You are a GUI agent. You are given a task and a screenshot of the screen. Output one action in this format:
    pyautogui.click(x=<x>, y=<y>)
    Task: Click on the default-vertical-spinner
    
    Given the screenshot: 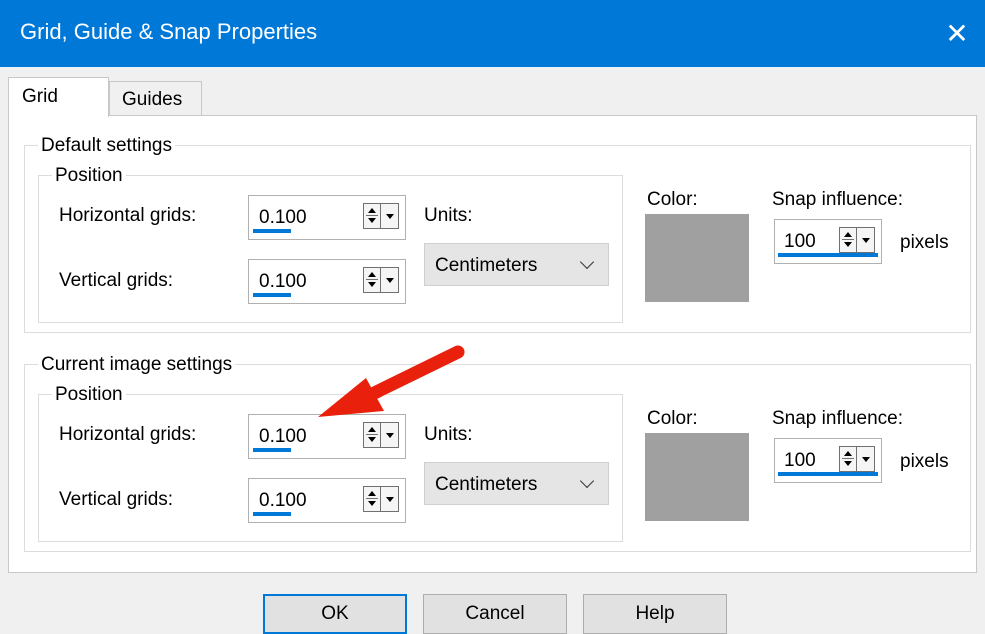 What is the action you would take?
    pyautogui.click(x=381, y=280)
    